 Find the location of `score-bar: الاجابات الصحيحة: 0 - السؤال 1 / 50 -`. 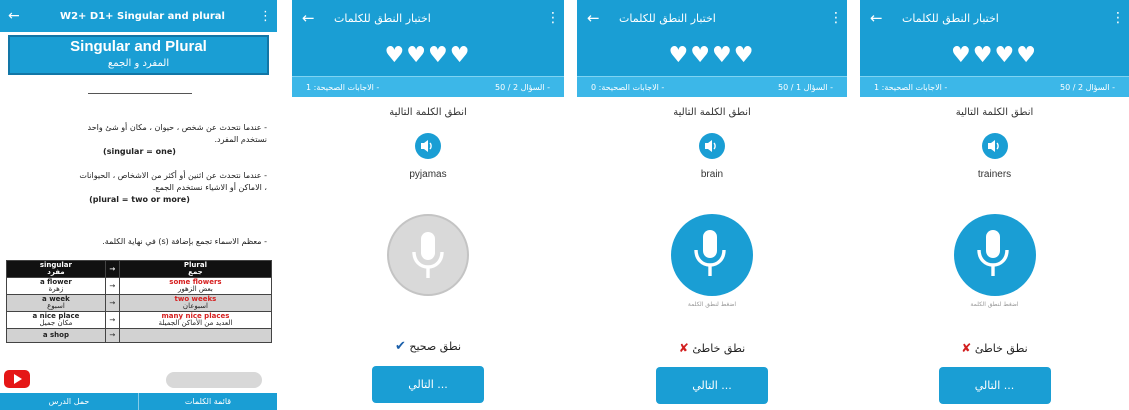

score-bar: الاجابات الصحيحة: 0 - السؤال 1 / 50 - is located at coordinates (712, 86).